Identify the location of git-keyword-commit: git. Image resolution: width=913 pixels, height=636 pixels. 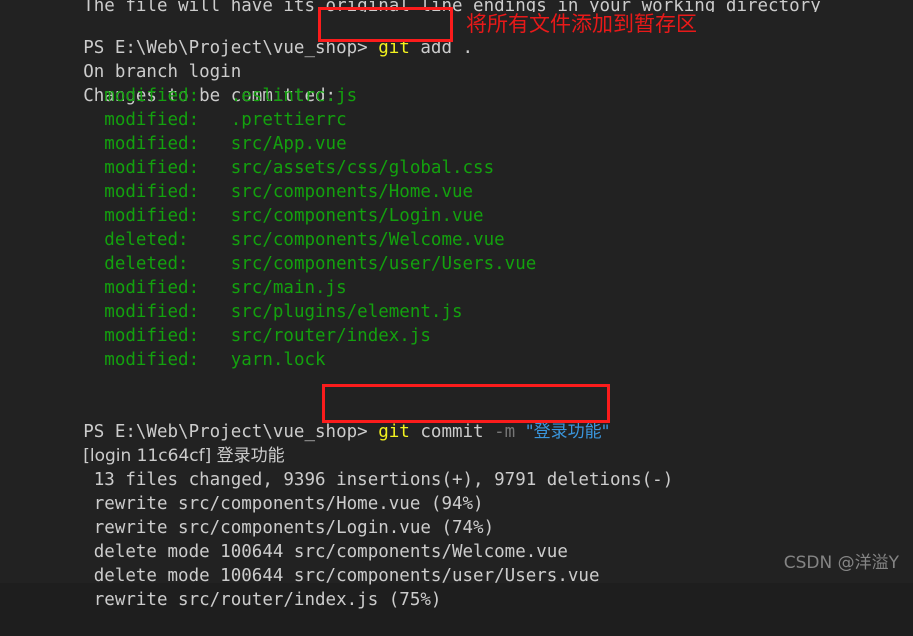
(394, 432).